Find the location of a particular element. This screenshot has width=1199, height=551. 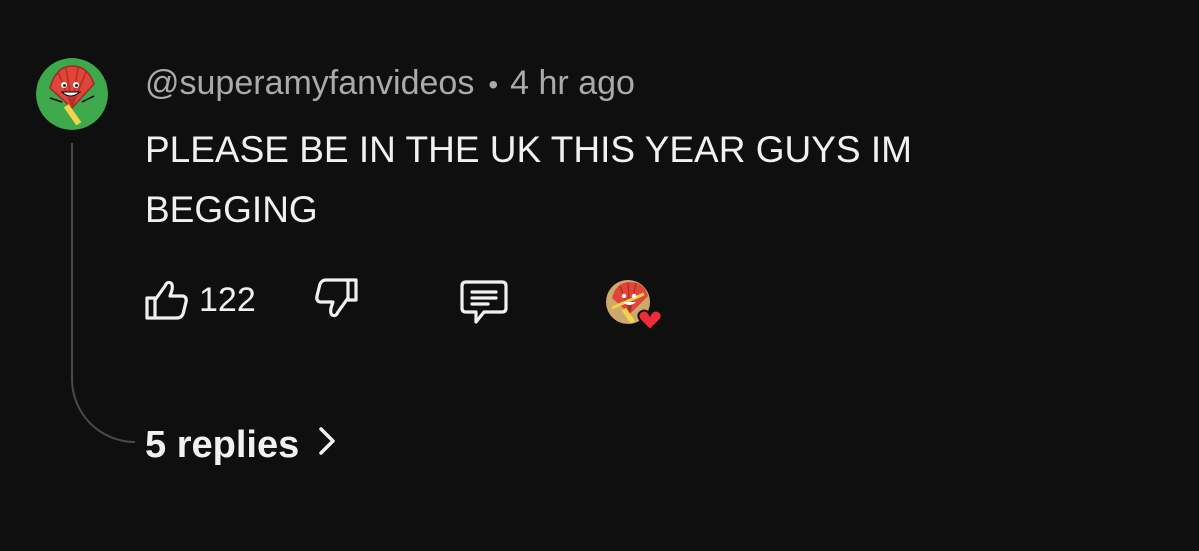

reply-button is located at coordinates (484, 302).